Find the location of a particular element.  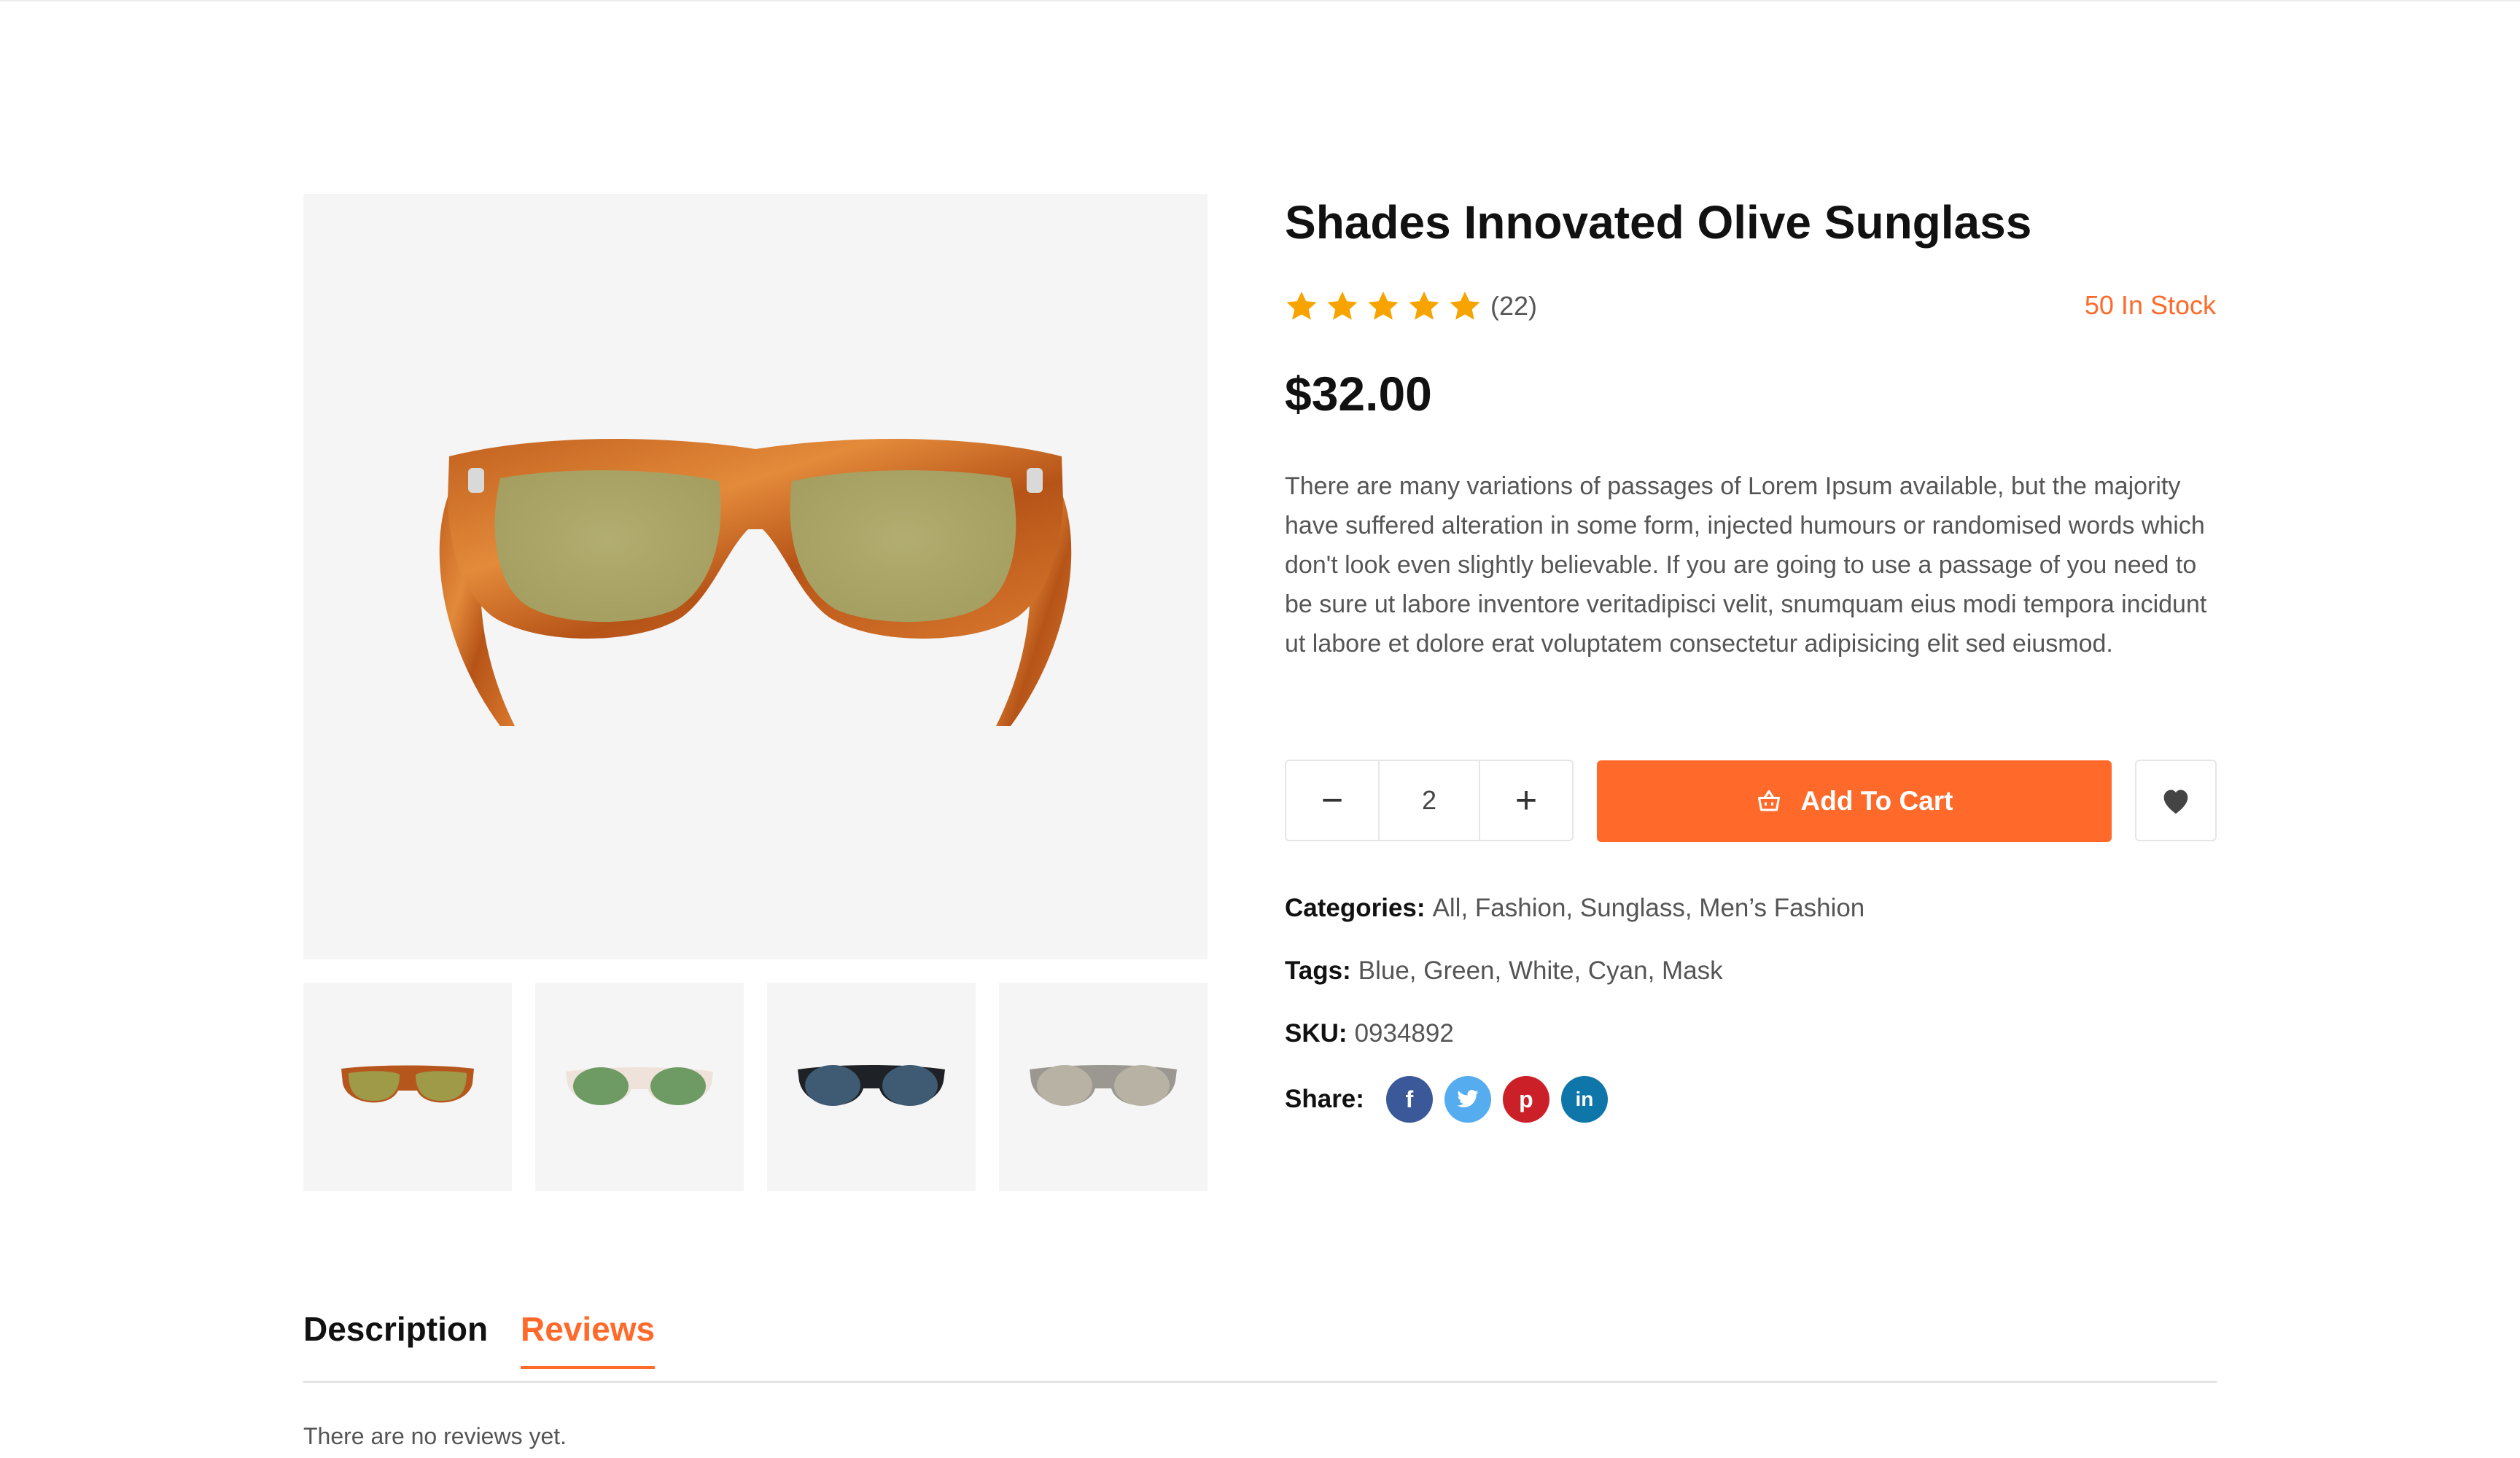

product-tabs: Description Reviews is located at coordinates (1260, 1346).